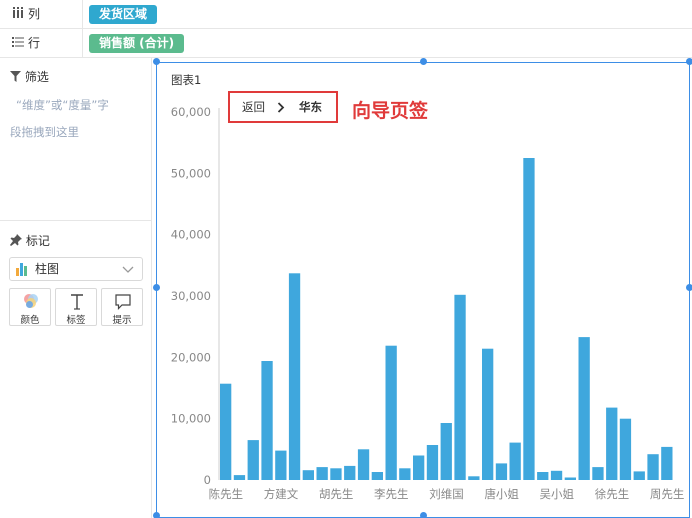  Describe the element at coordinates (186, 80) in the screenshot. I see `chart-title: 图表1` at that location.